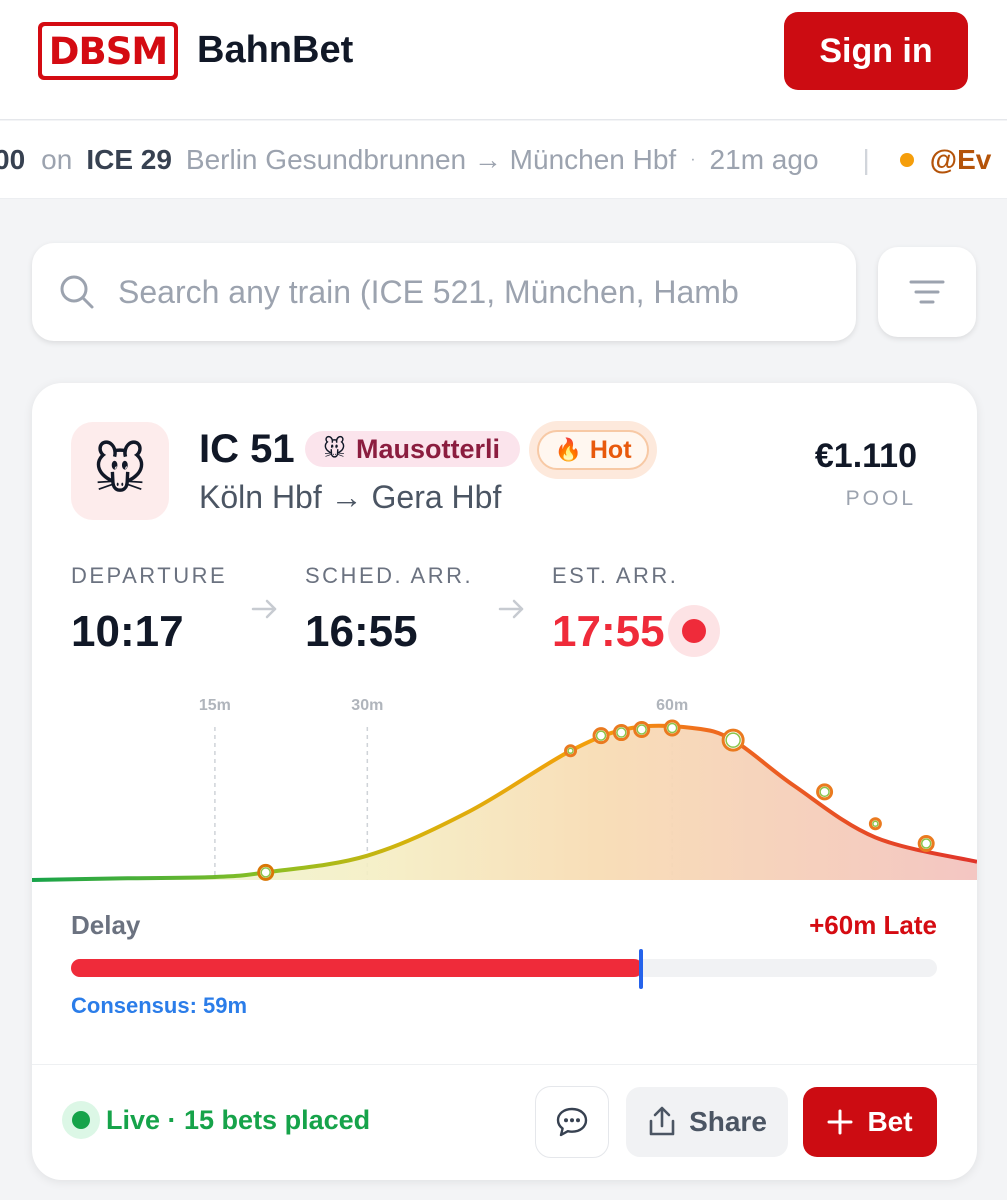 The width and height of the screenshot is (1007, 1200). What do you see at coordinates (106, 925) in the screenshot?
I see `delay-label: Delay` at bounding box center [106, 925].